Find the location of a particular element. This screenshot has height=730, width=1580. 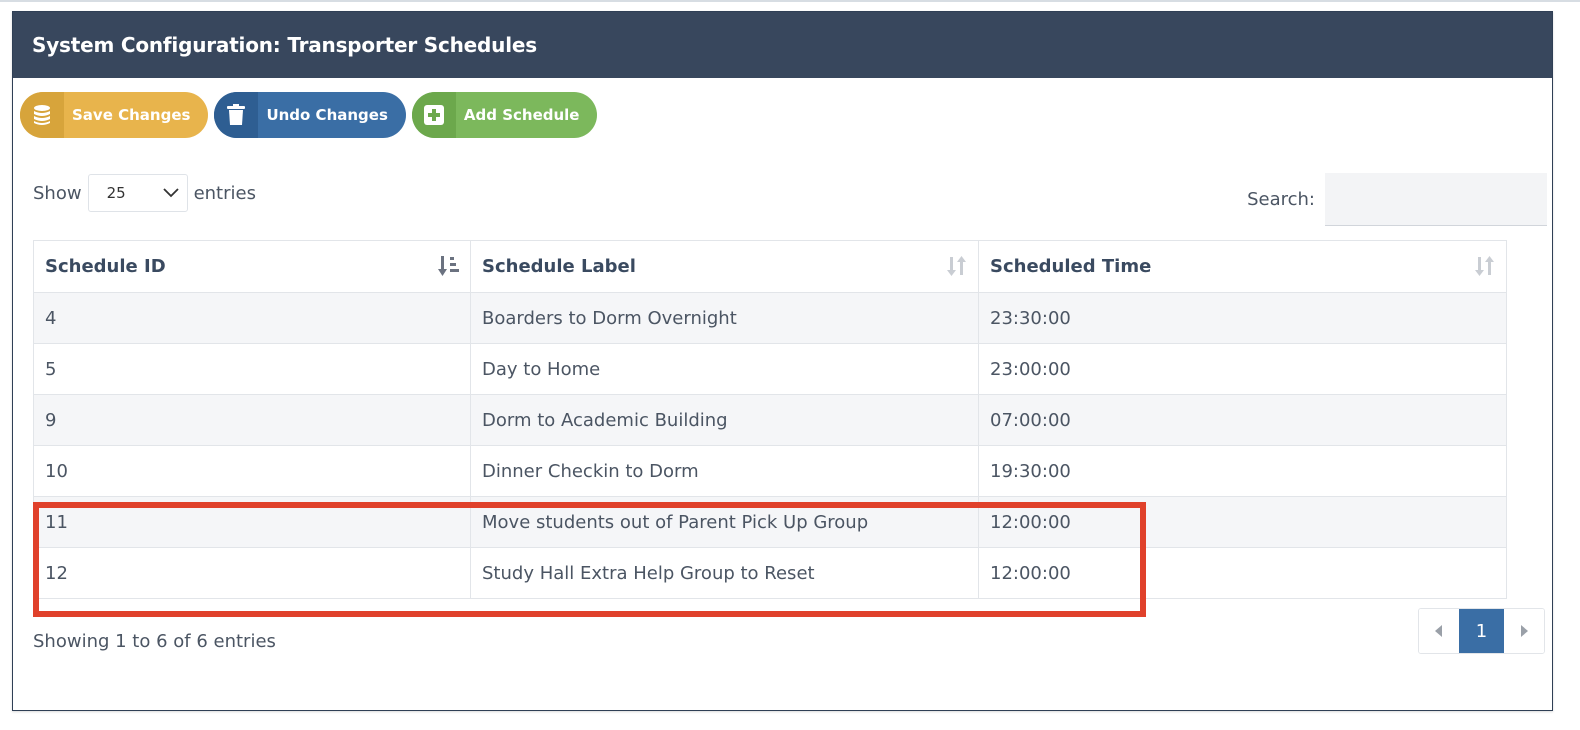

plus-square-icon is located at coordinates (433, 115).